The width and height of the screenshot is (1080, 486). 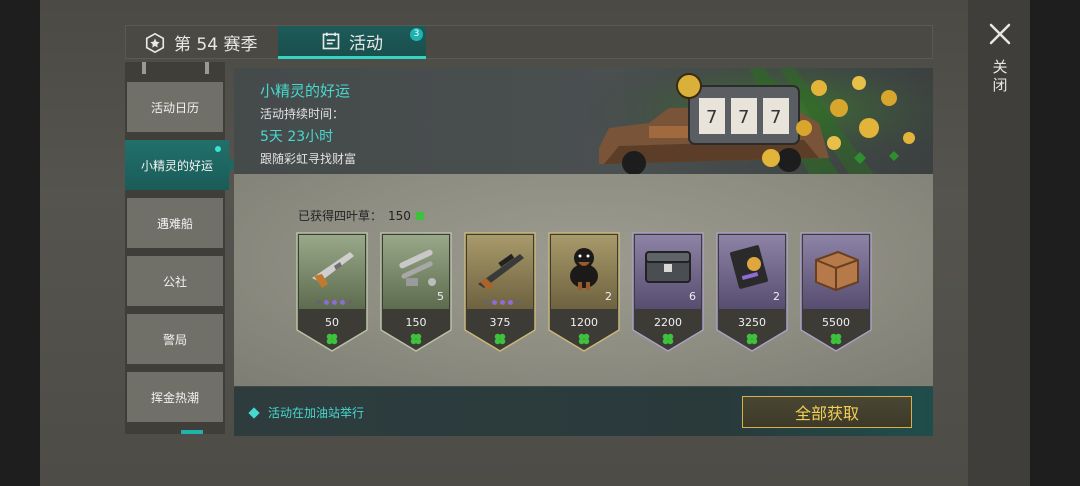 What do you see at coordinates (416, 322) in the screenshot?
I see `reward-cost: 150` at bounding box center [416, 322].